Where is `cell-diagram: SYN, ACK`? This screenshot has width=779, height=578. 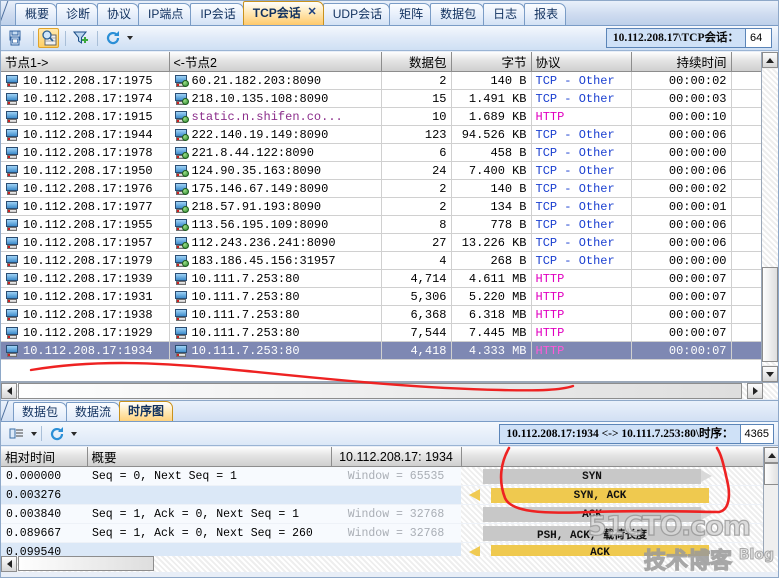 cell-diagram: SYN, ACK is located at coordinates (612, 495).